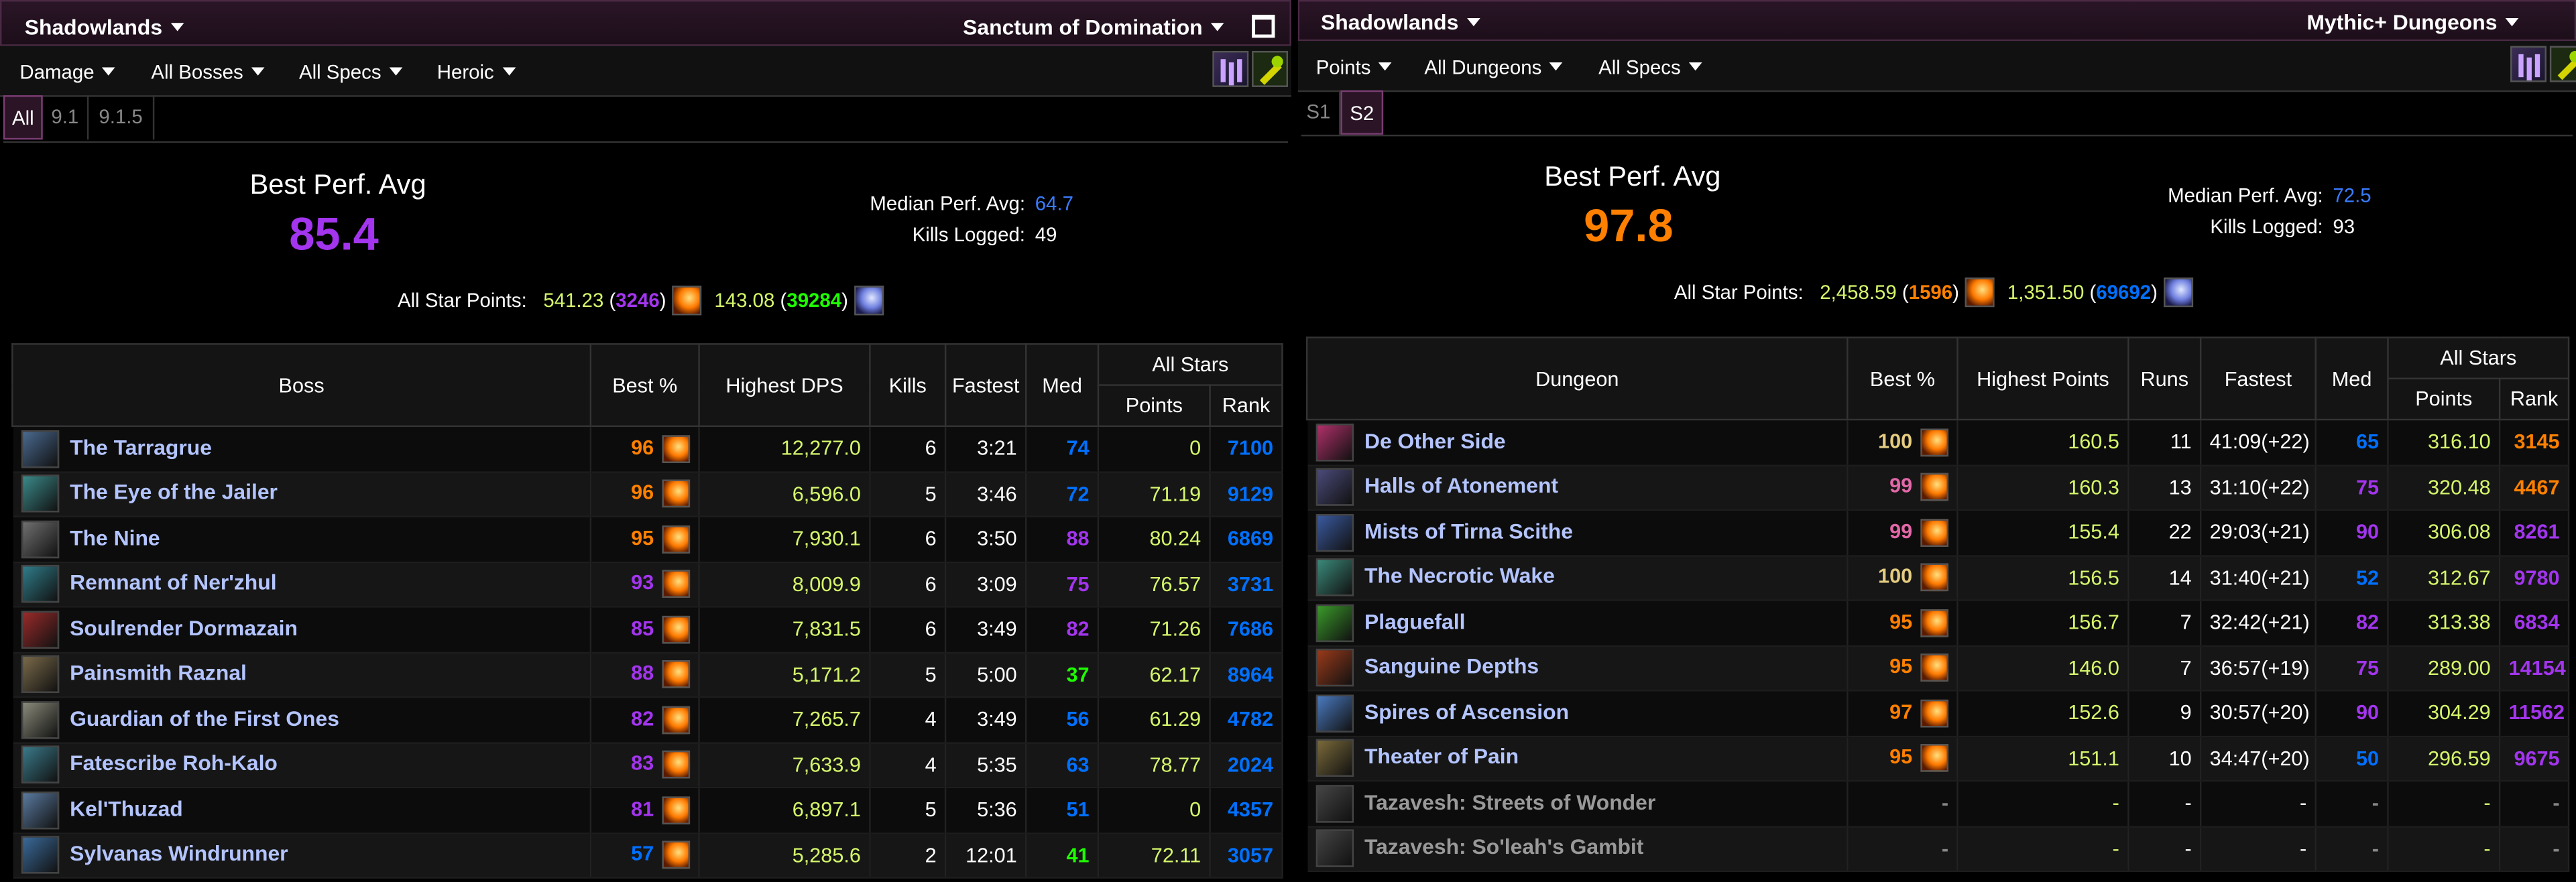 Image resolution: width=2576 pixels, height=882 pixels. Describe the element at coordinates (302, 585) in the screenshot. I see `encounter-name: Remnant of Ner'zhul` at that location.